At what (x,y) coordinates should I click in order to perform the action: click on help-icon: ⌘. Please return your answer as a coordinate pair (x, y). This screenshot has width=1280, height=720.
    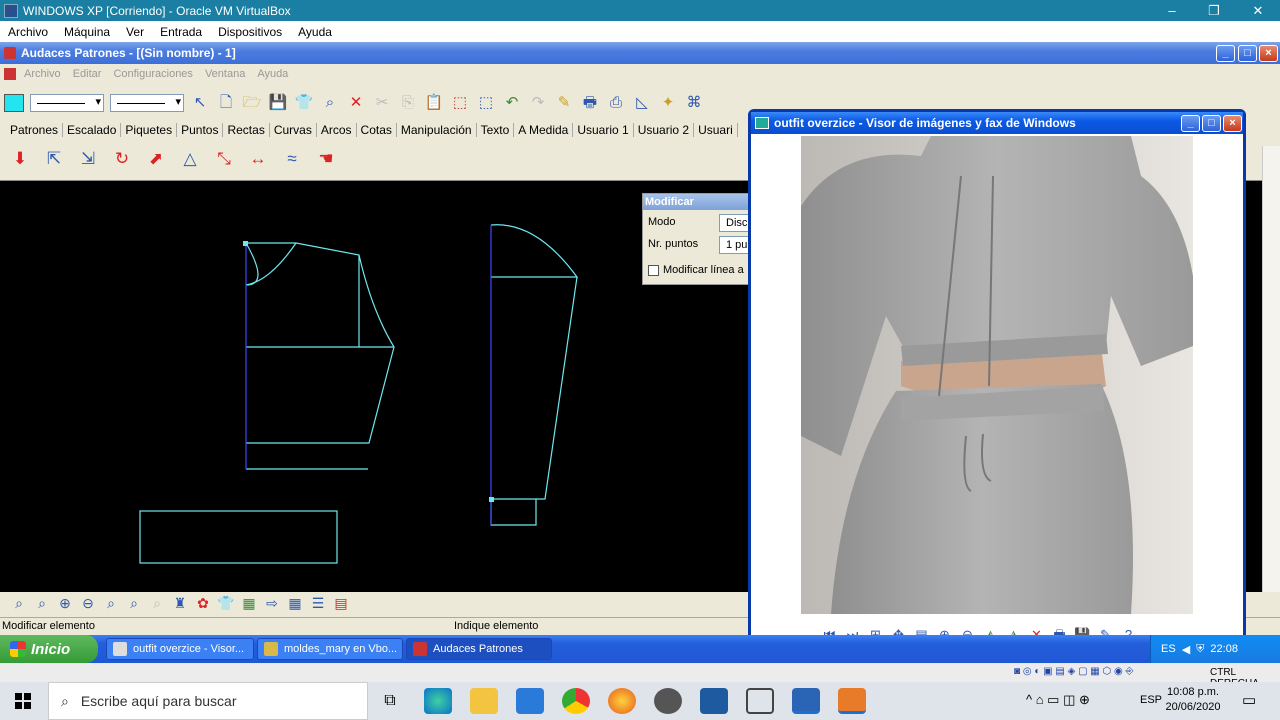
    Looking at the image, I should click on (694, 103).